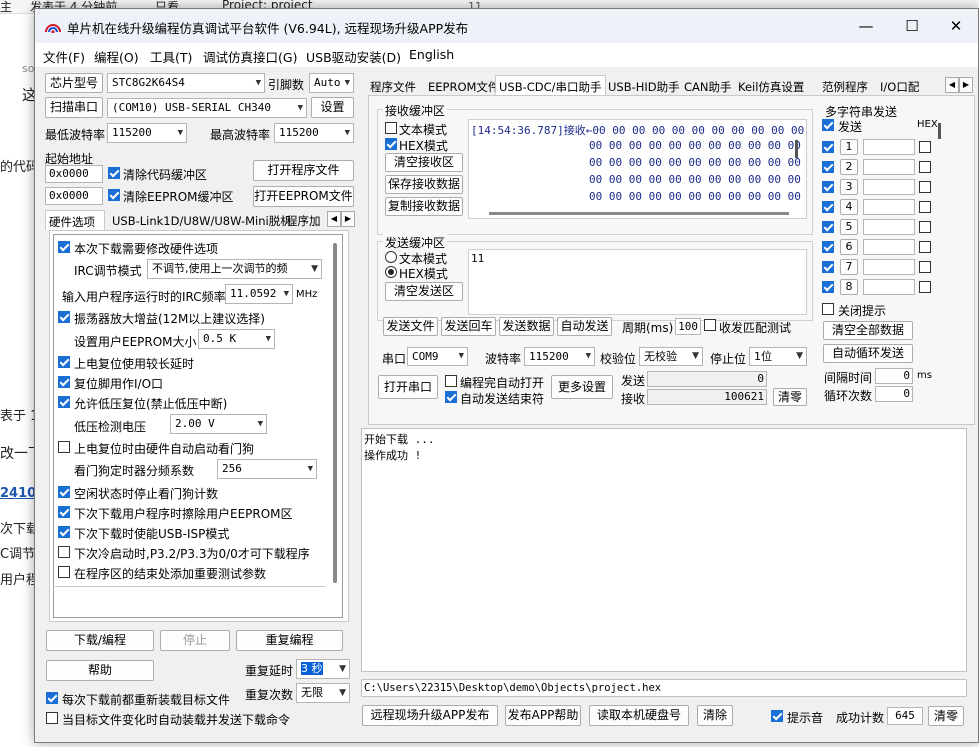 This screenshot has width=979, height=747. What do you see at coordinates (955, 26) in the screenshot?
I see `close-icon: ✕` at bounding box center [955, 26].